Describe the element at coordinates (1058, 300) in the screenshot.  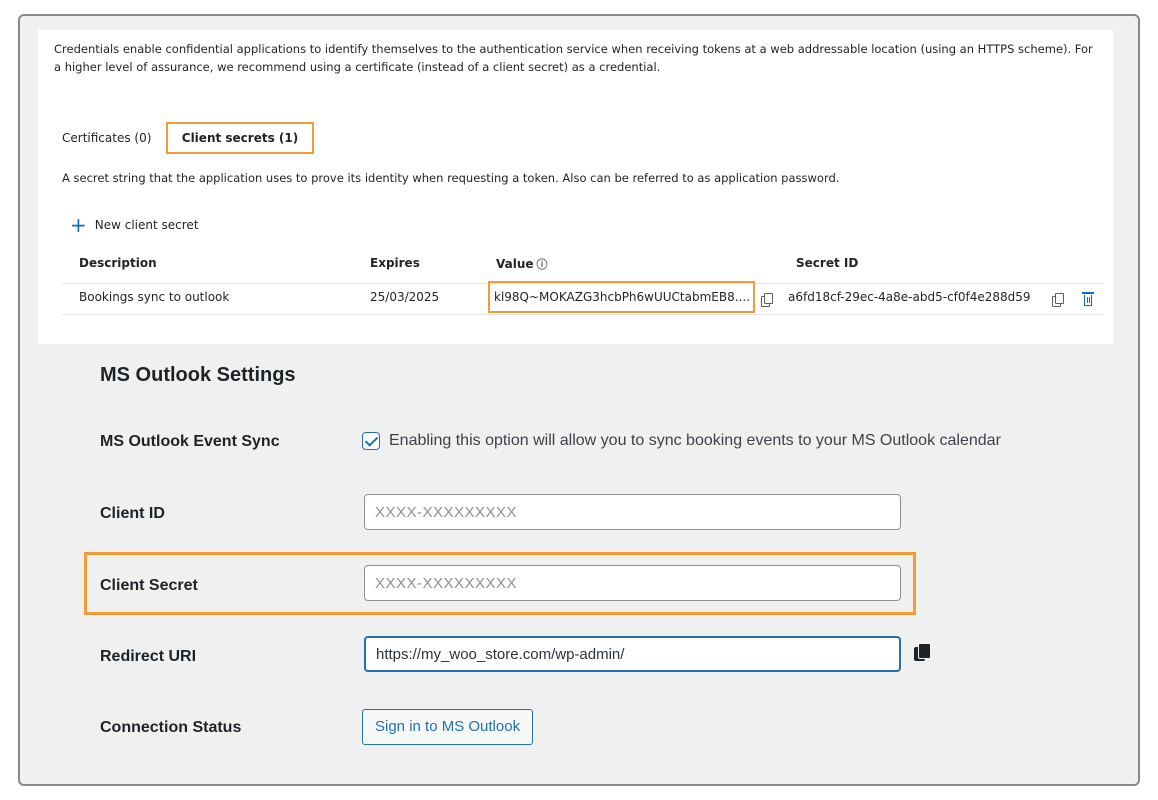
I see `copy-secret-id-icon` at that location.